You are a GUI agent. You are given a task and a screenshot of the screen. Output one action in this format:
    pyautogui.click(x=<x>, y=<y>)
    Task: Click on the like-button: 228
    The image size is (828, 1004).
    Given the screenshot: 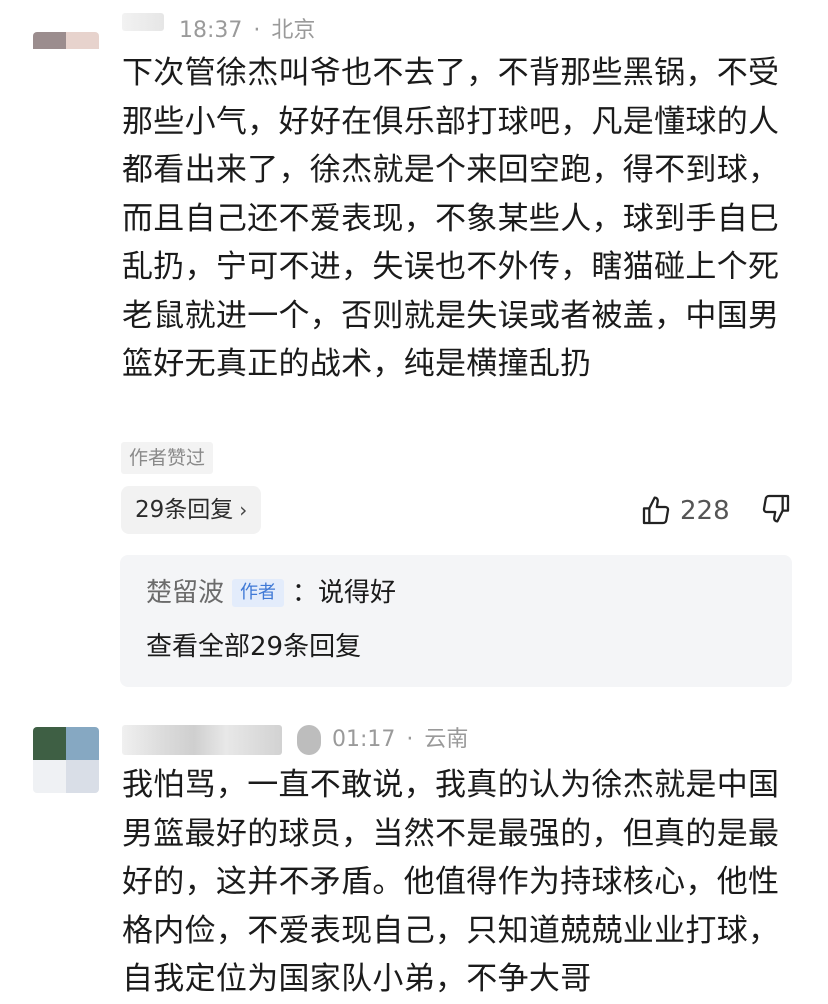 What is the action you would take?
    pyautogui.click(x=685, y=511)
    